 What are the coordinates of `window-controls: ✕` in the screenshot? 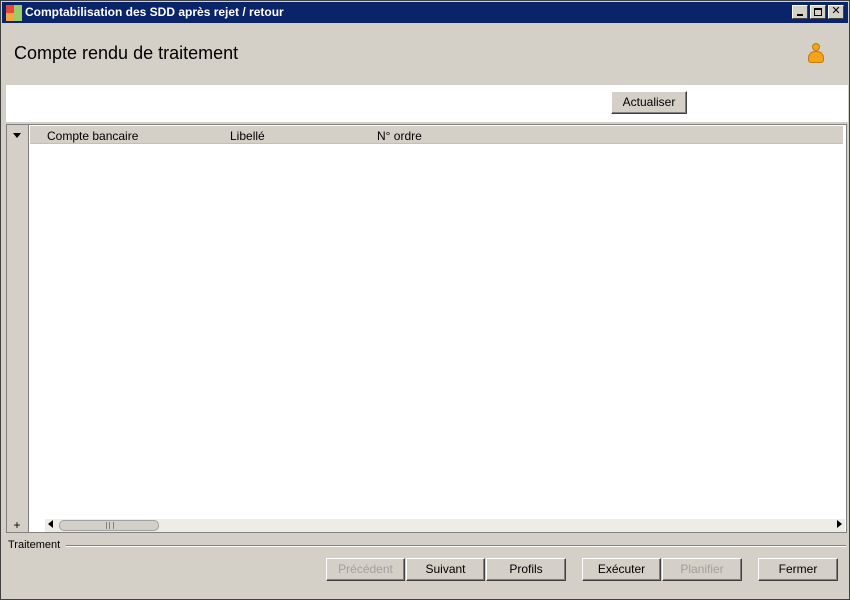 It's located at (817, 12).